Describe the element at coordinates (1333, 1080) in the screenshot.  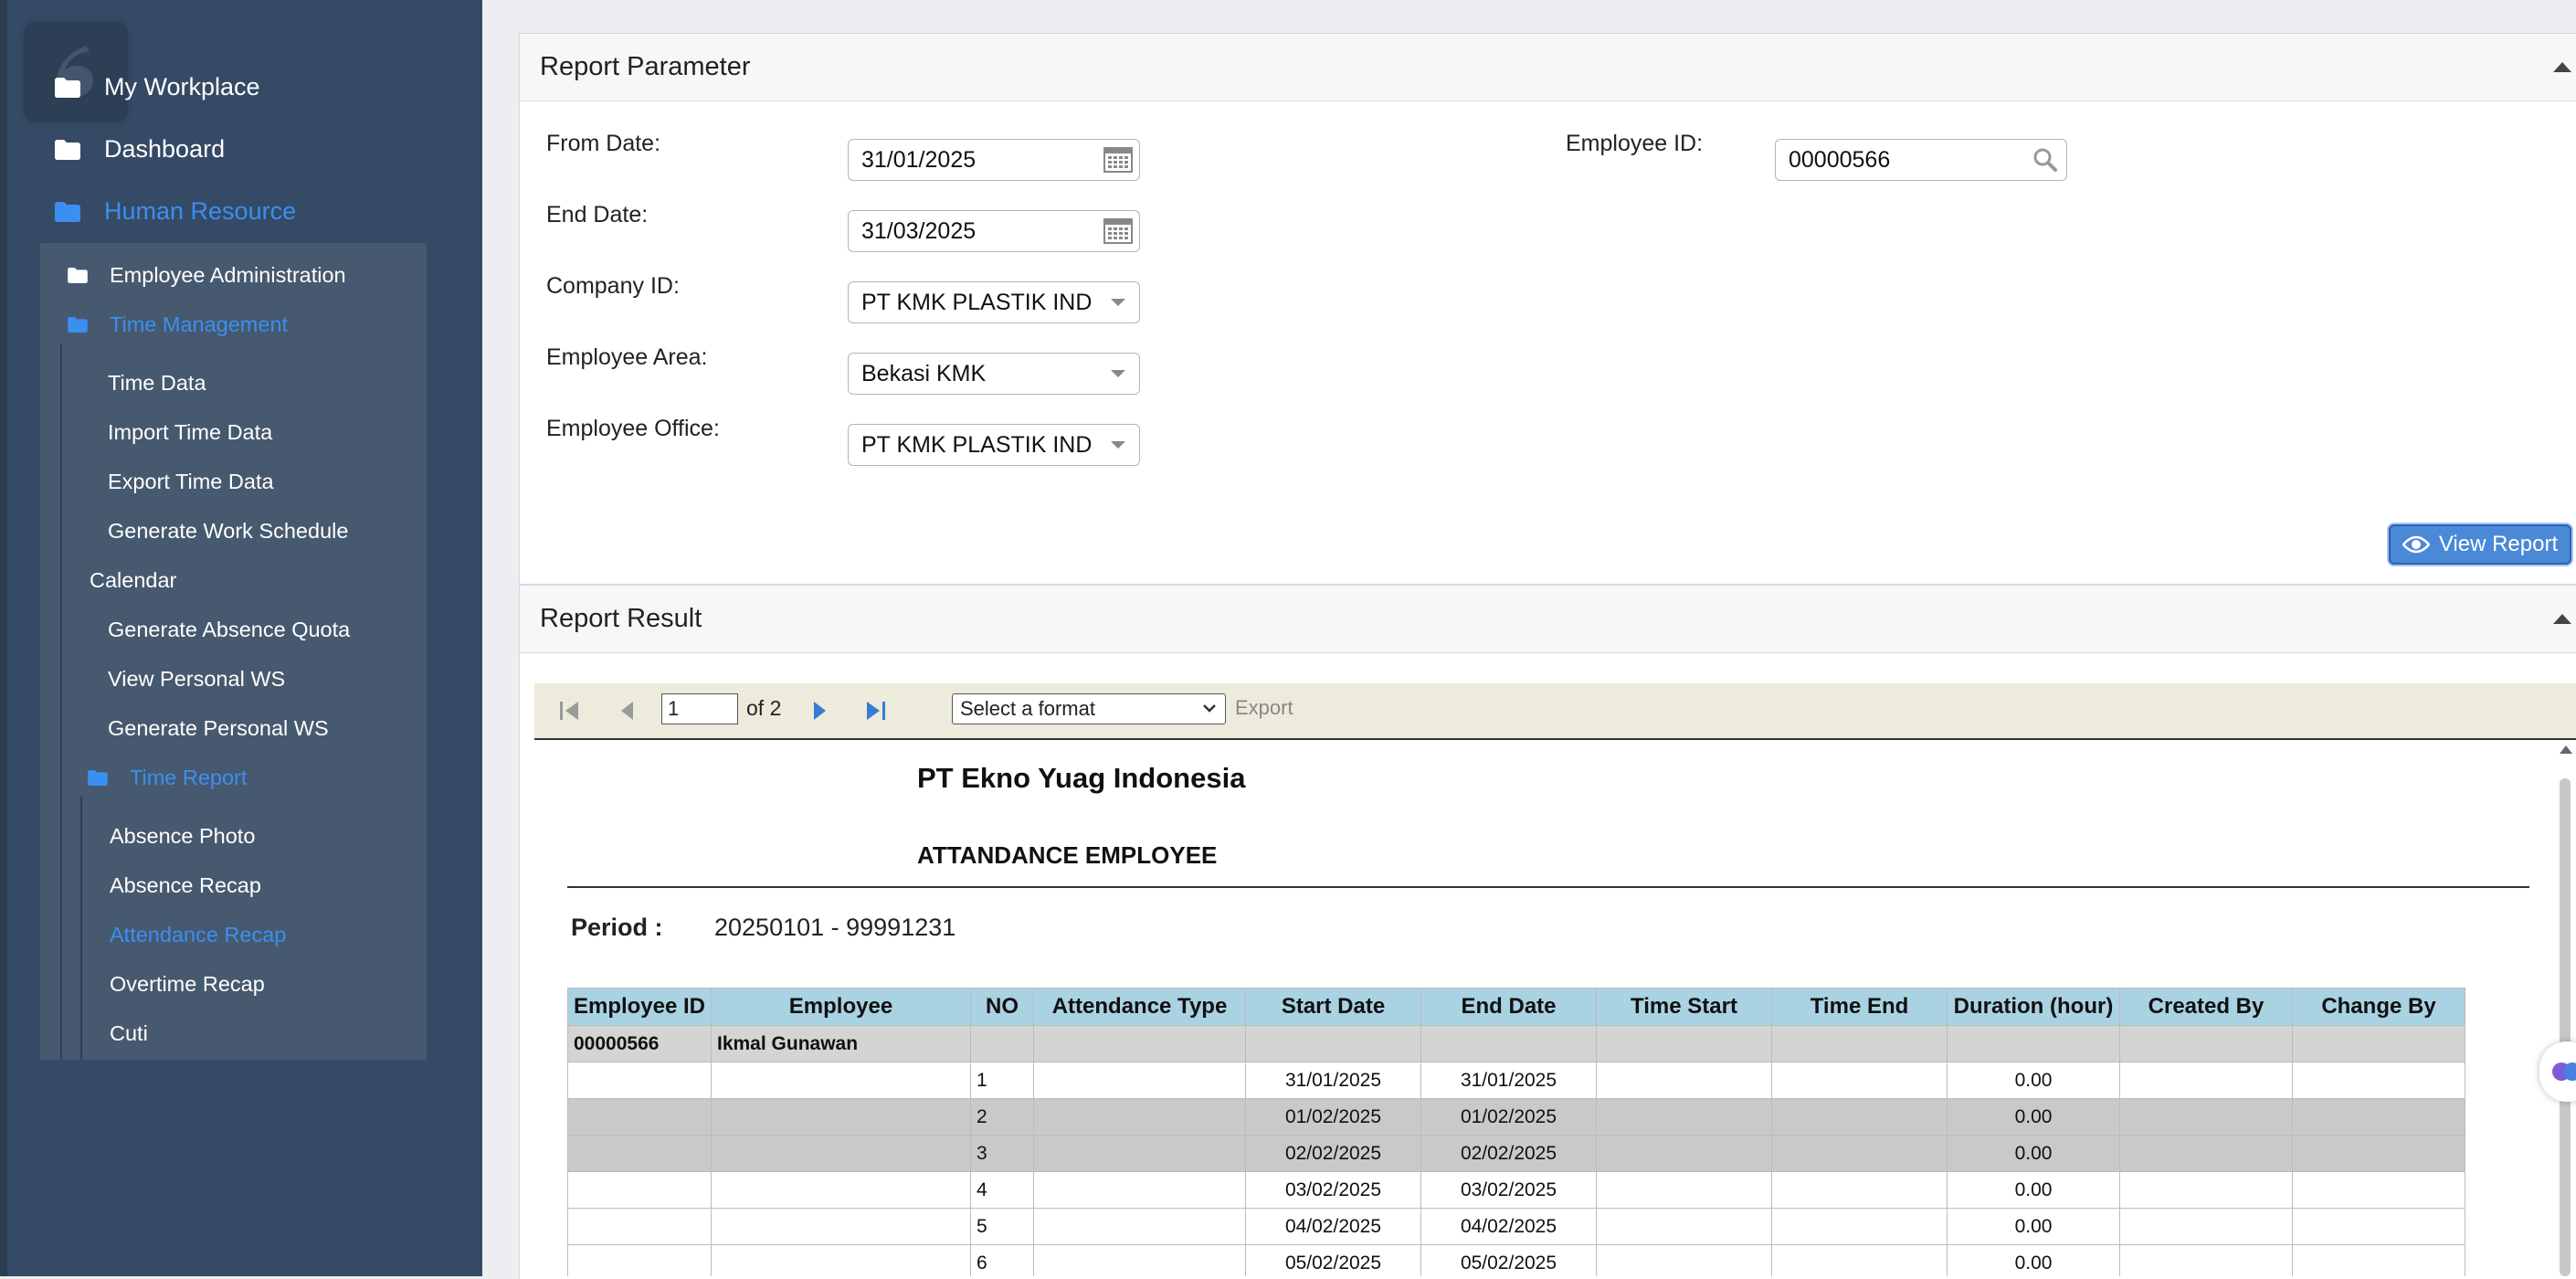
I see `row-start-date: 31/01/2025` at that location.